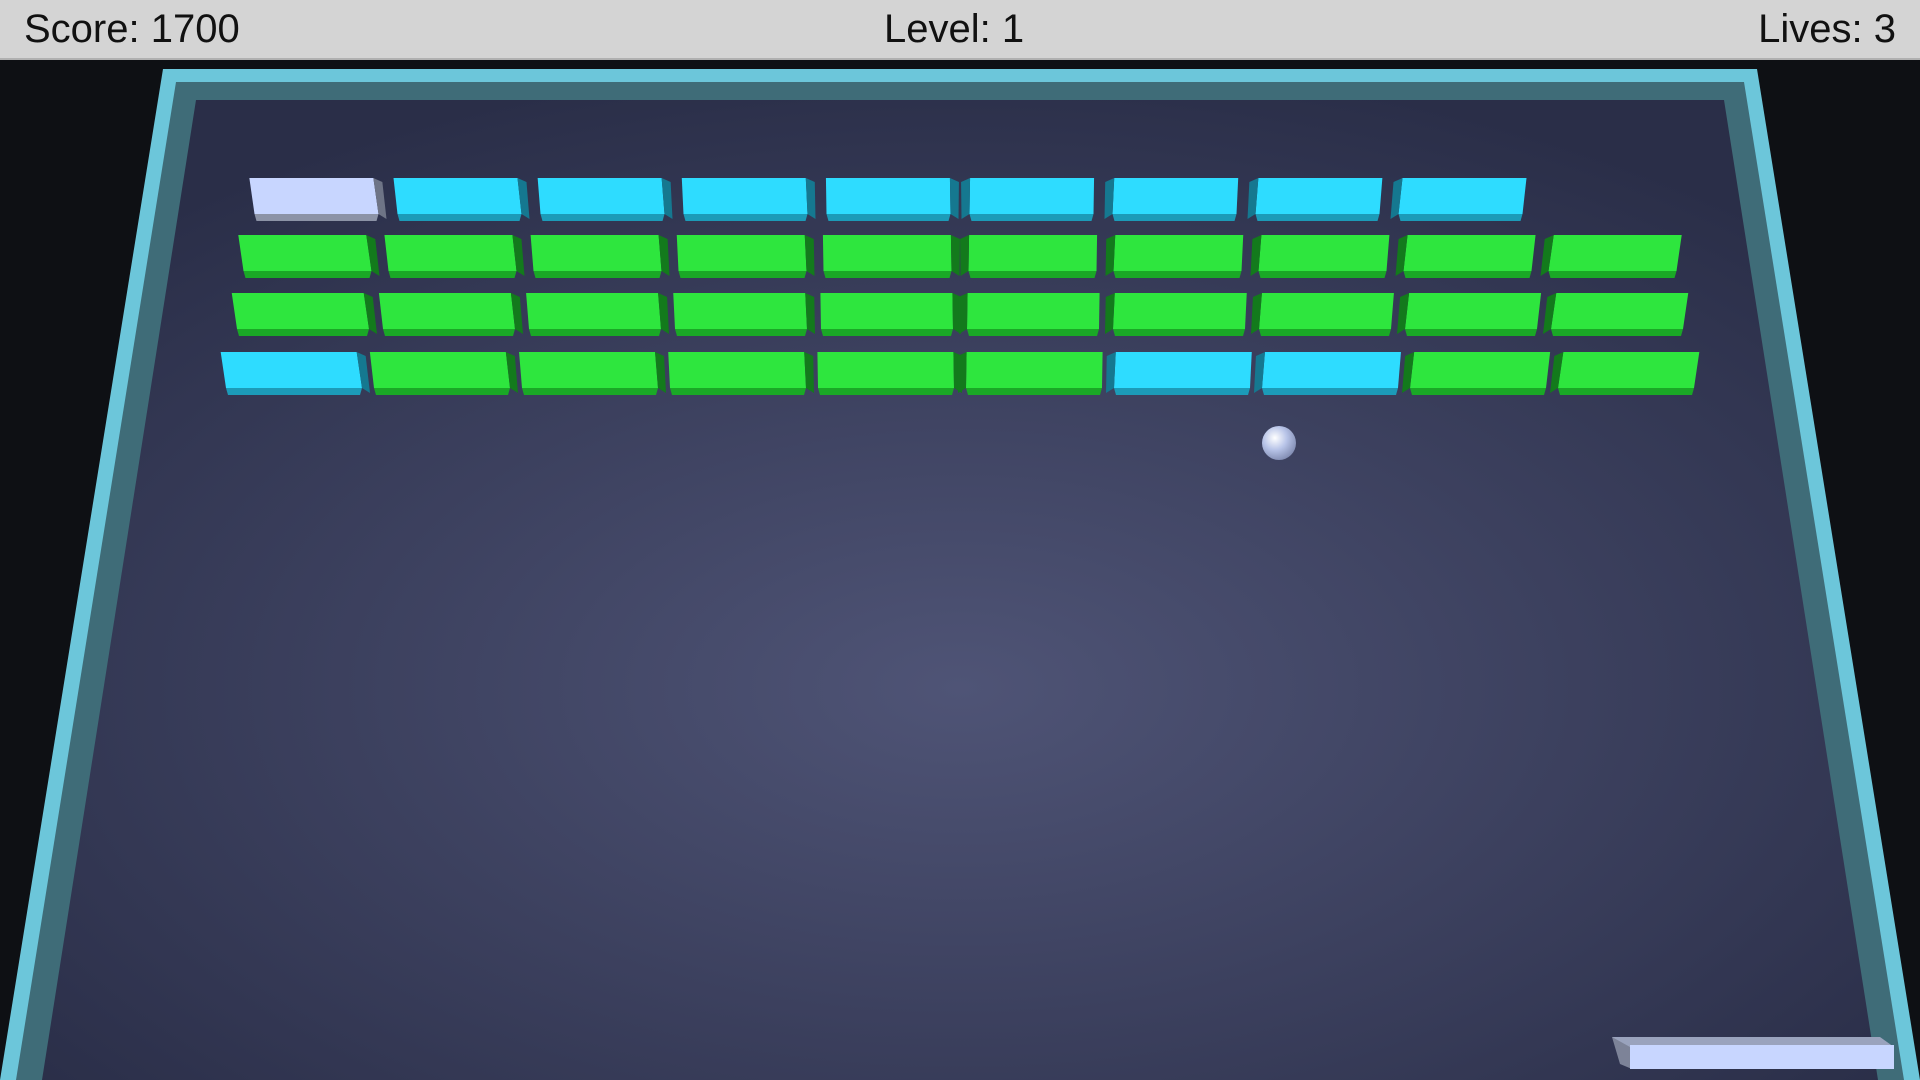 Image resolution: width=1920 pixels, height=1080 pixels. I want to click on paddle, so click(1753, 1053).